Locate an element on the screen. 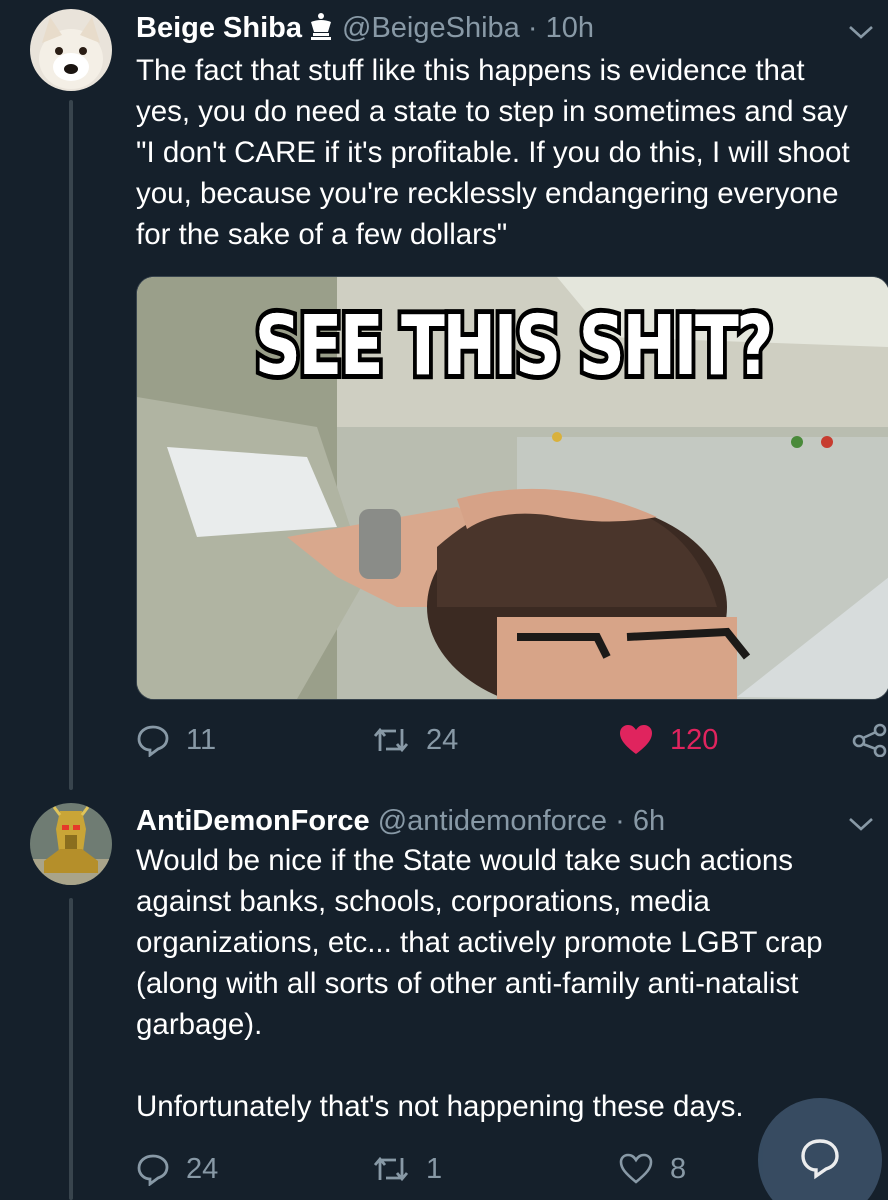 The height and width of the screenshot is (1200, 888). reply-count: 24 is located at coordinates (202, 1168).